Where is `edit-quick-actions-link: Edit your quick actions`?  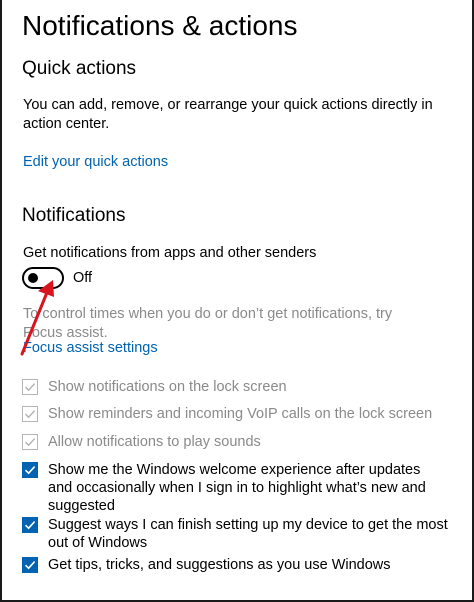 edit-quick-actions-link: Edit your quick actions is located at coordinates (95, 162).